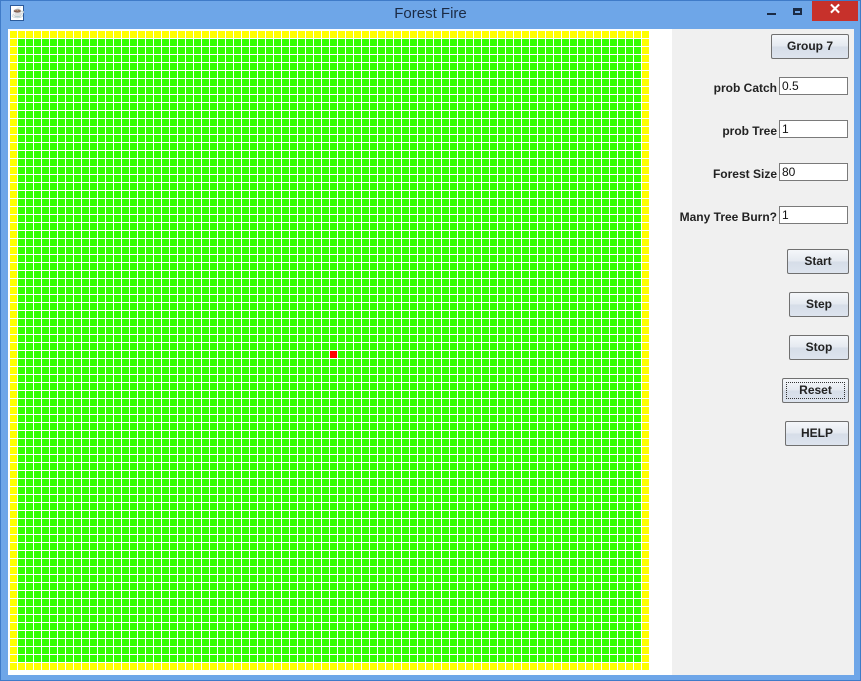 This screenshot has width=861, height=681. What do you see at coordinates (430, 14) in the screenshot?
I see `title-bar: ☕ Forest Fire ✕` at bounding box center [430, 14].